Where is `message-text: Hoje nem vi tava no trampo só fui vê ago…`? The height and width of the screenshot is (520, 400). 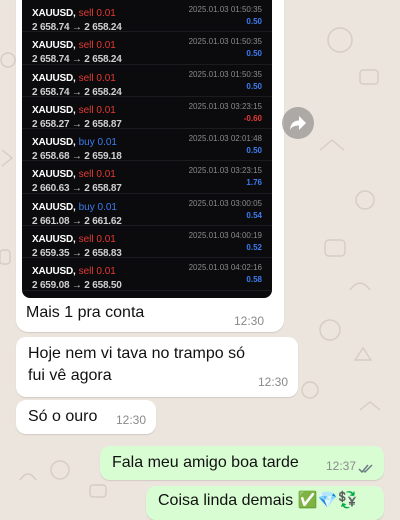
message-text: Hoje nem vi tava no trampo só fui vê ago… is located at coordinates (136, 364).